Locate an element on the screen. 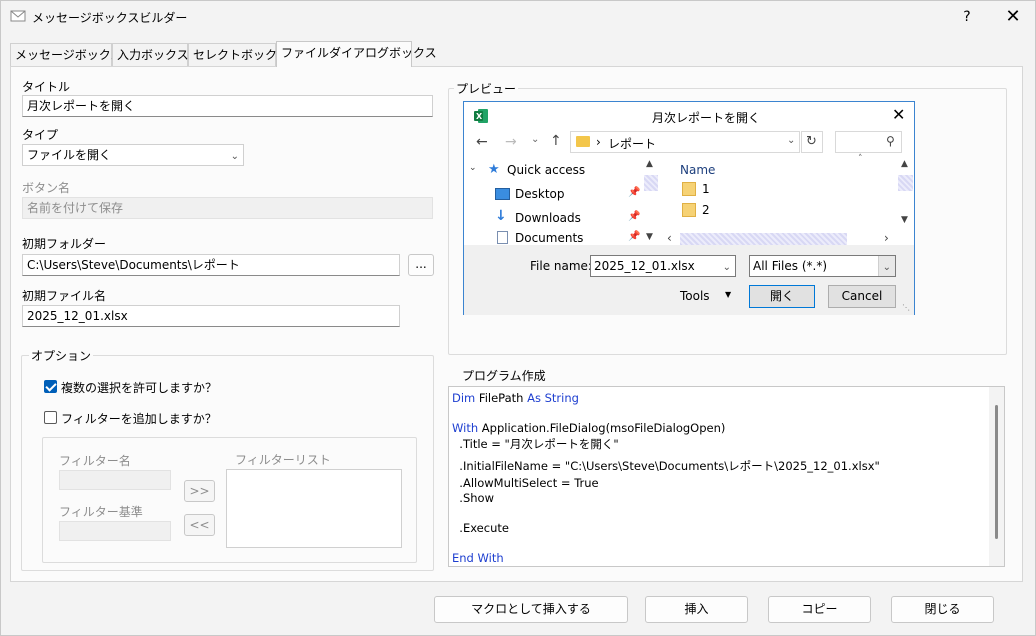 Image resolution: width=1036 pixels, height=636 pixels. star-icon: ★ is located at coordinates (494, 169).